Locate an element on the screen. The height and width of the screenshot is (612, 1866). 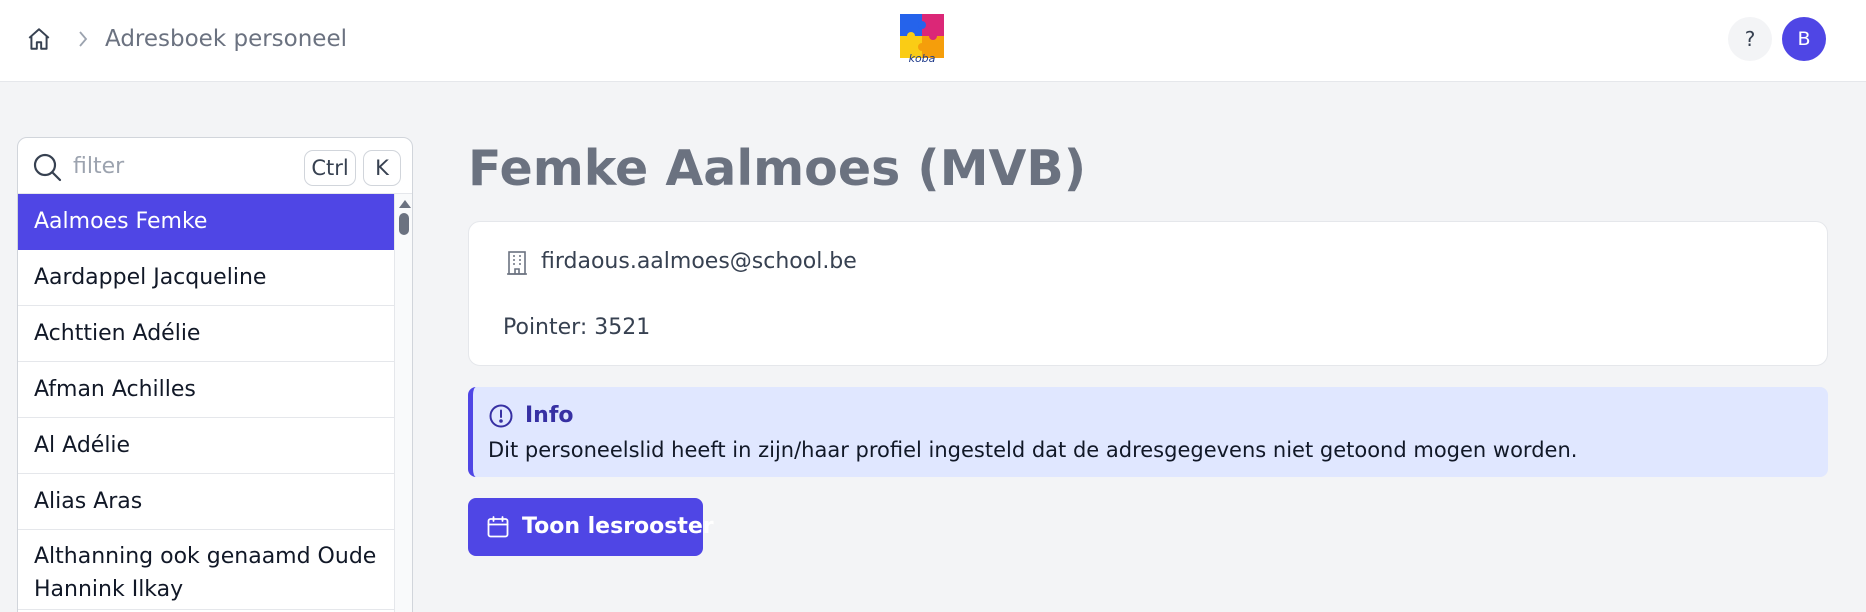
home-icon is located at coordinates (39, 39).